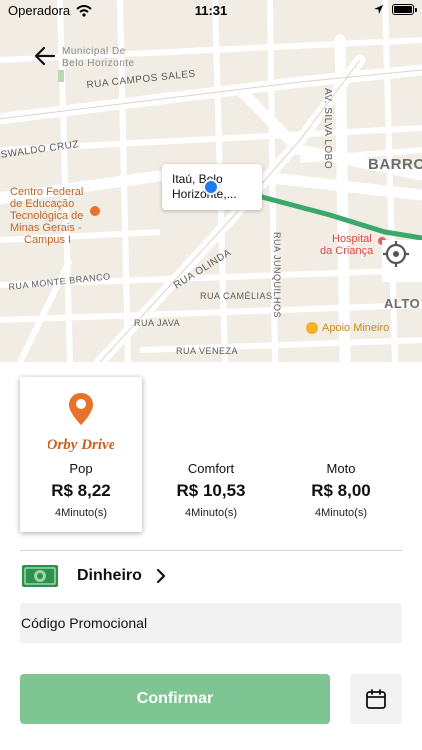 The height and width of the screenshot is (750, 422). What do you see at coordinates (109, 575) in the screenshot?
I see `payment-label: Dinheiro` at bounding box center [109, 575].